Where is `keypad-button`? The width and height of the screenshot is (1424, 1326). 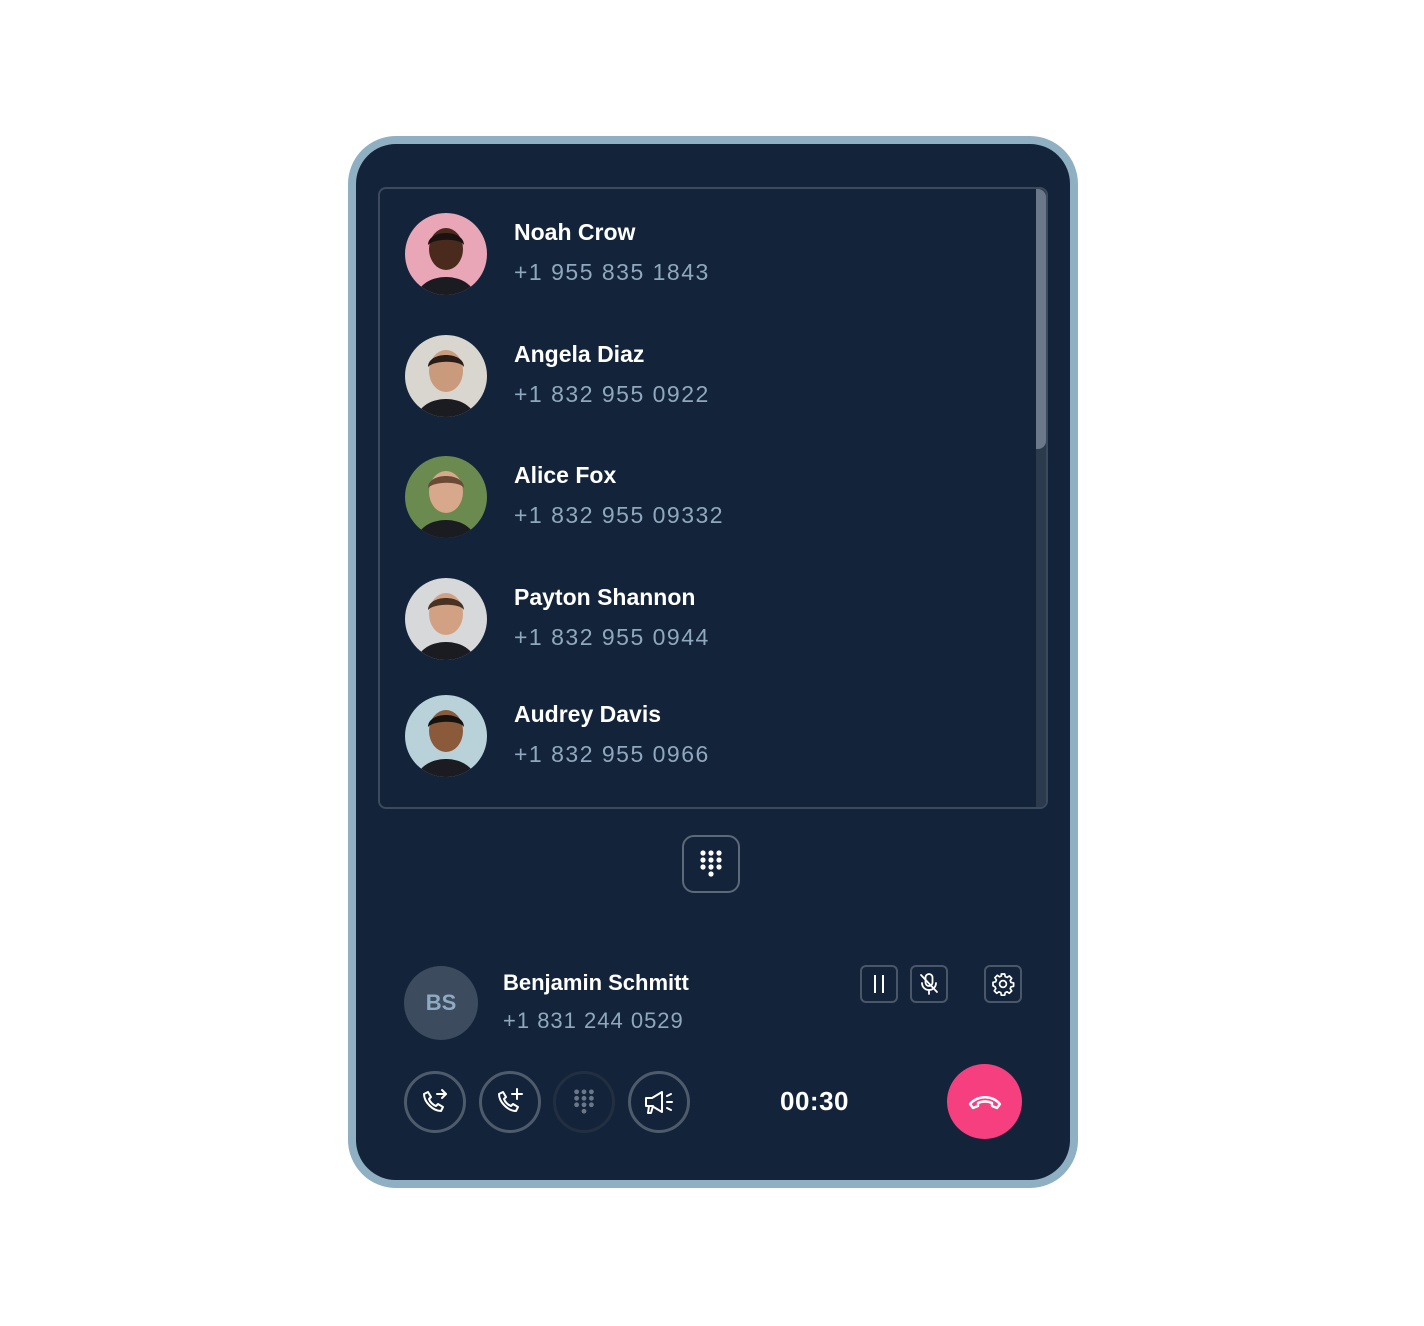 keypad-button is located at coordinates (584, 1102).